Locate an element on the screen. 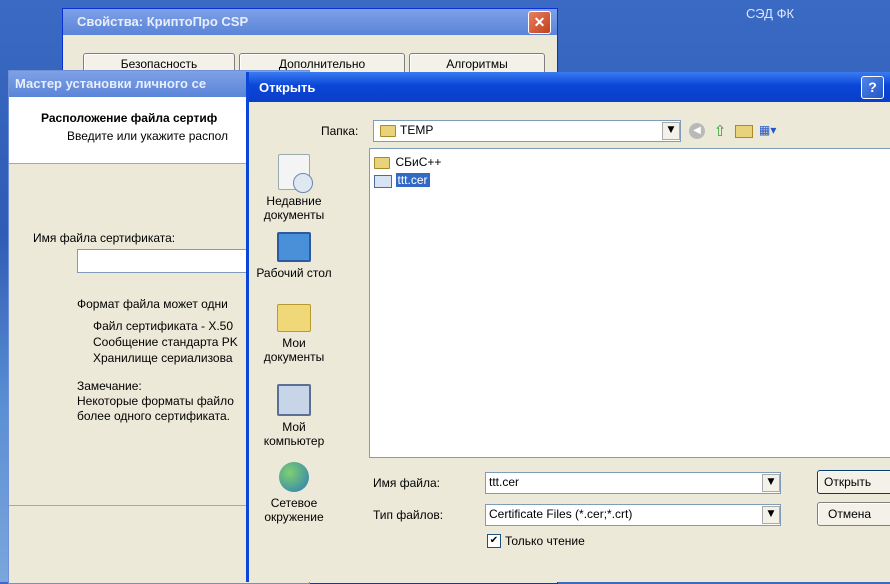 This screenshot has width=890, height=584. cancel-button: Отмена is located at coordinates (853, 514).